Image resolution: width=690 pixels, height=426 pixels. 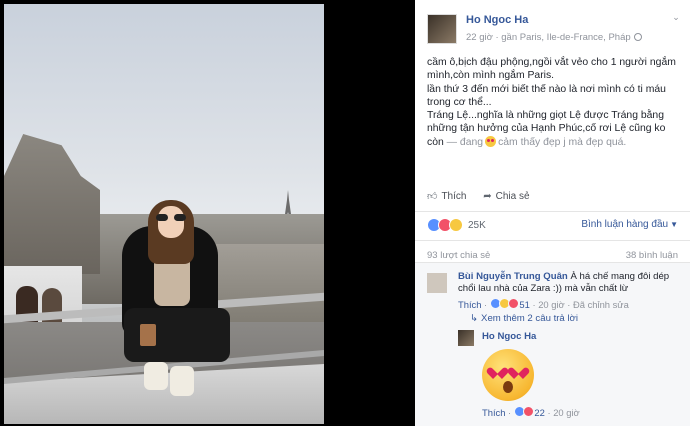 I want to click on comment-like-link: Thích, so click(x=469, y=304).